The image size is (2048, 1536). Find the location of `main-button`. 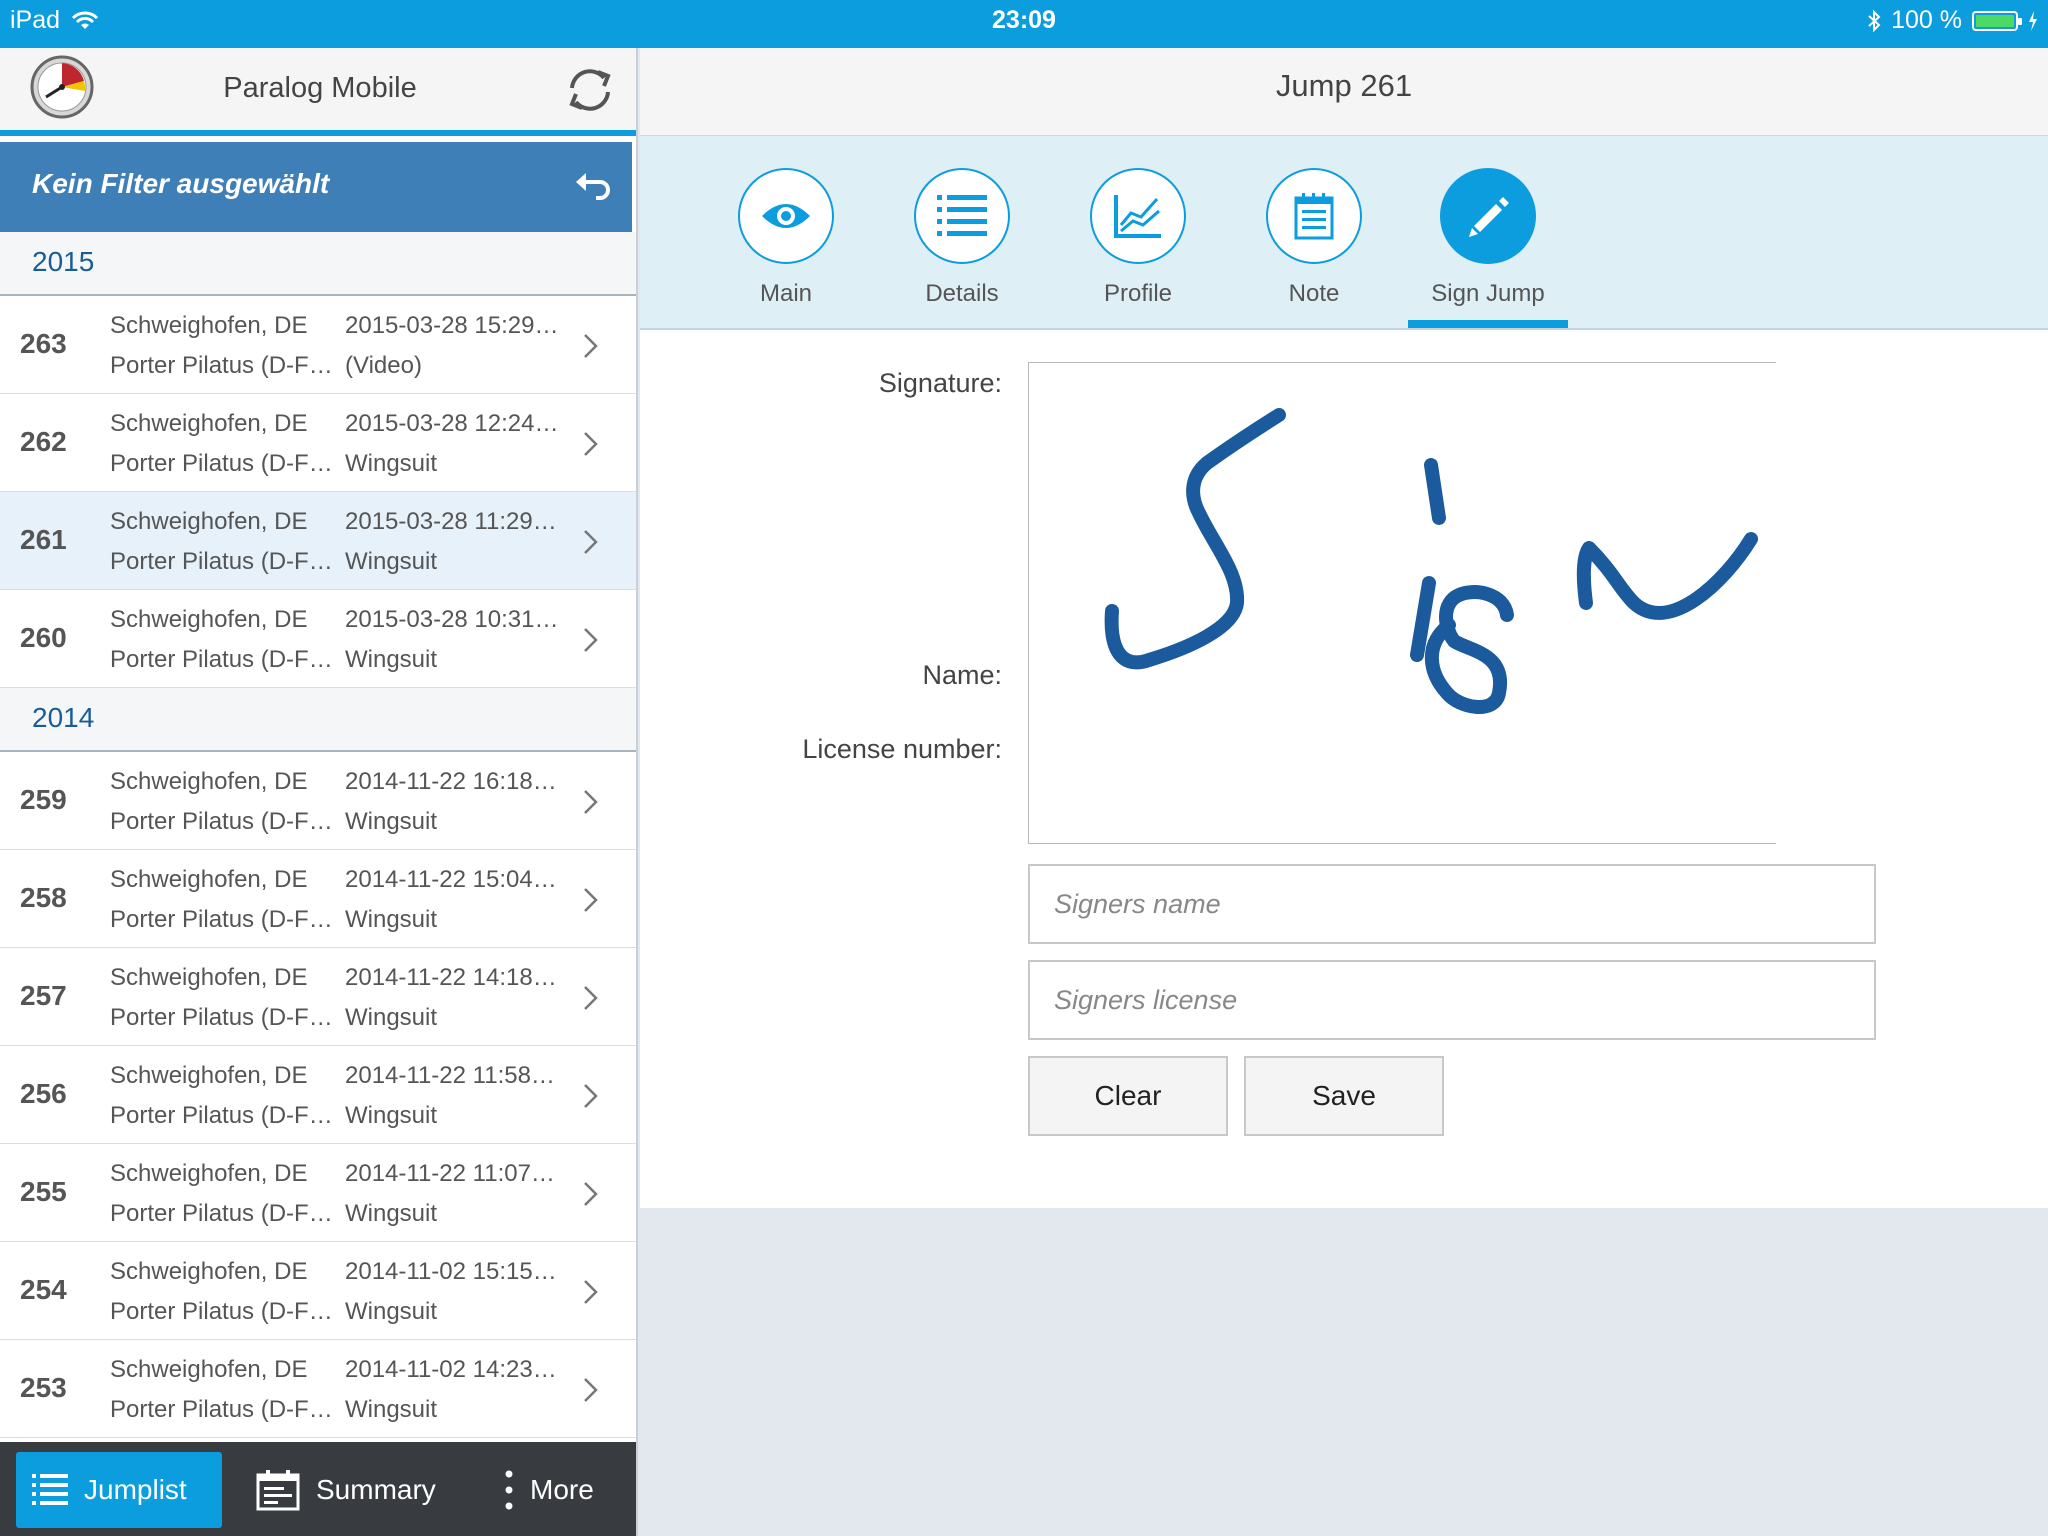

main-button is located at coordinates (786, 216).